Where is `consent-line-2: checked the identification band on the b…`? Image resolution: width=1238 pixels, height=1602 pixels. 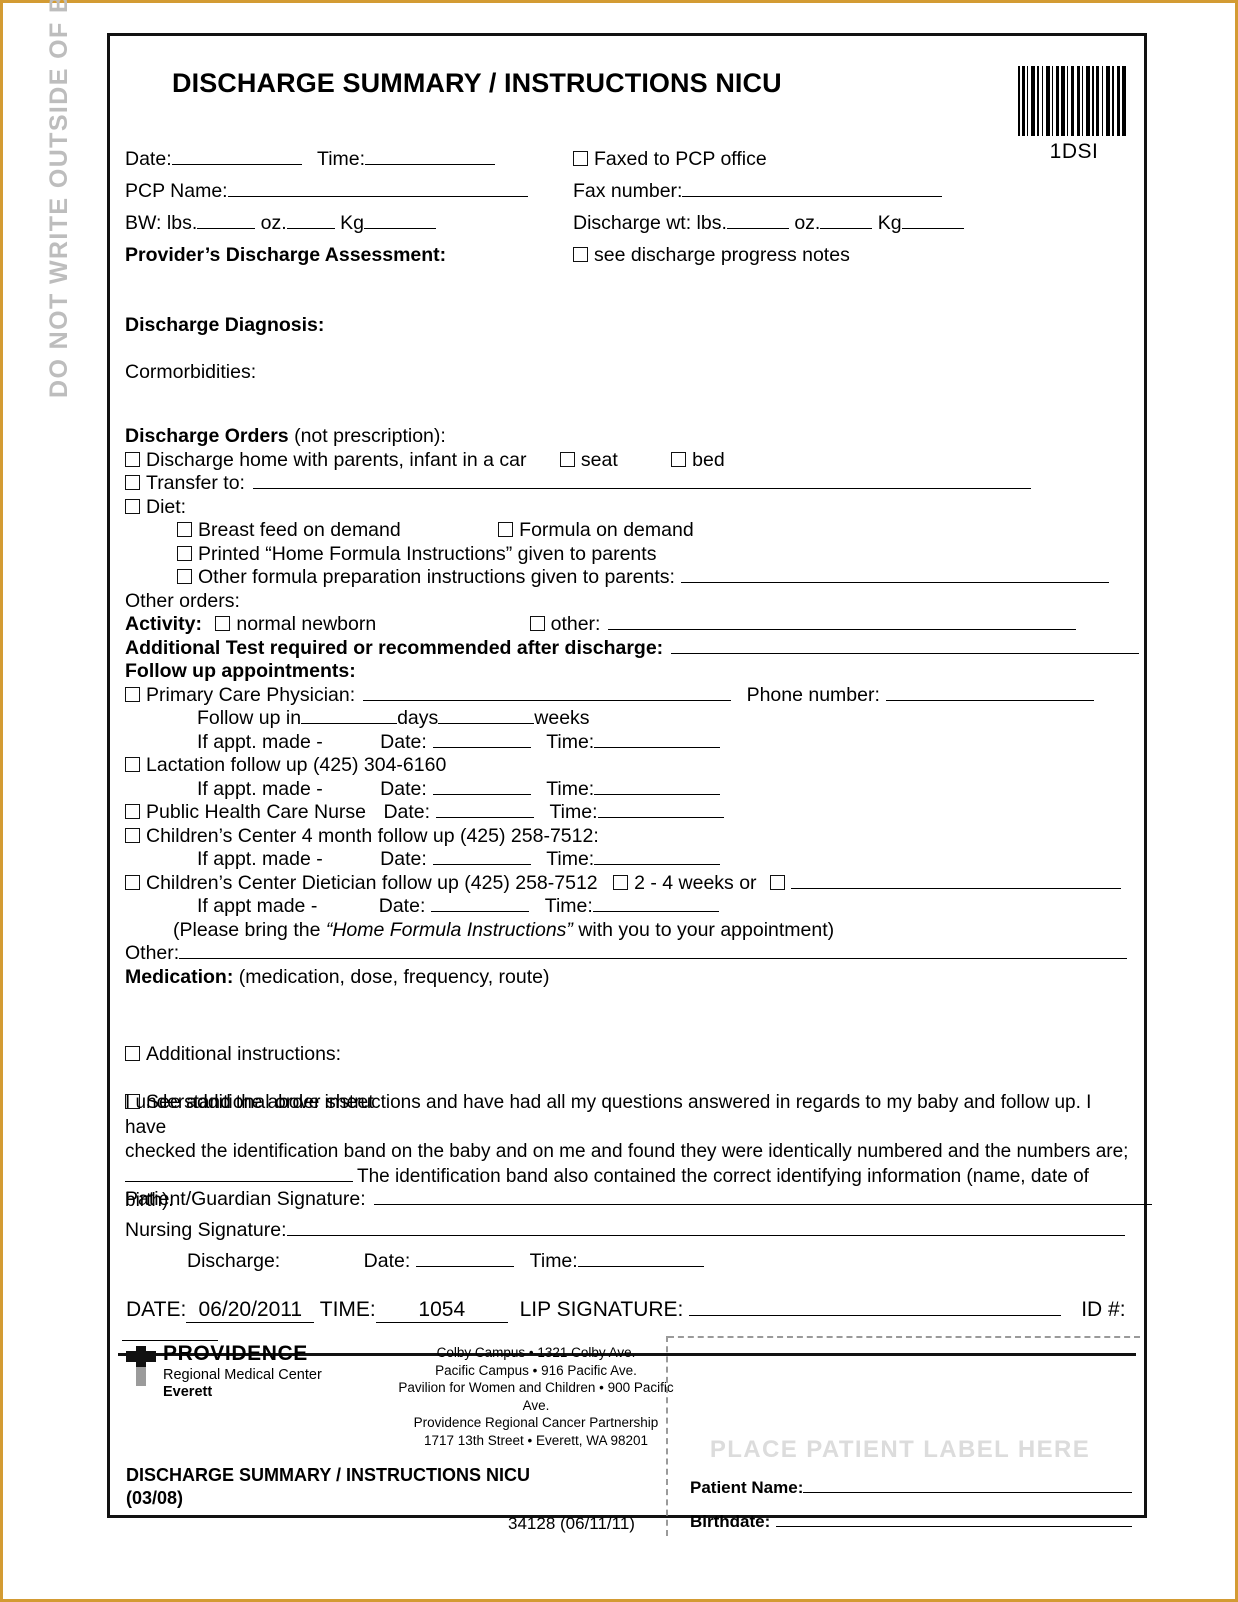
consent-line-2: checked the identification band on the b… is located at coordinates (627, 1151).